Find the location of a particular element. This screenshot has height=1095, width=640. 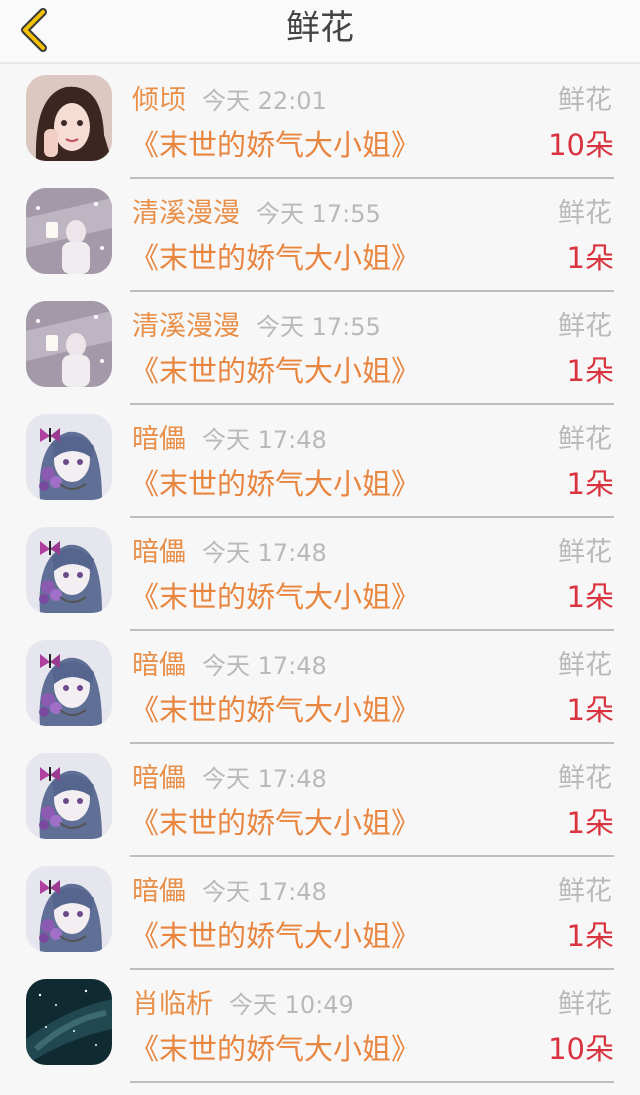

user-name-text: 肖临析 is located at coordinates (172, 1004).